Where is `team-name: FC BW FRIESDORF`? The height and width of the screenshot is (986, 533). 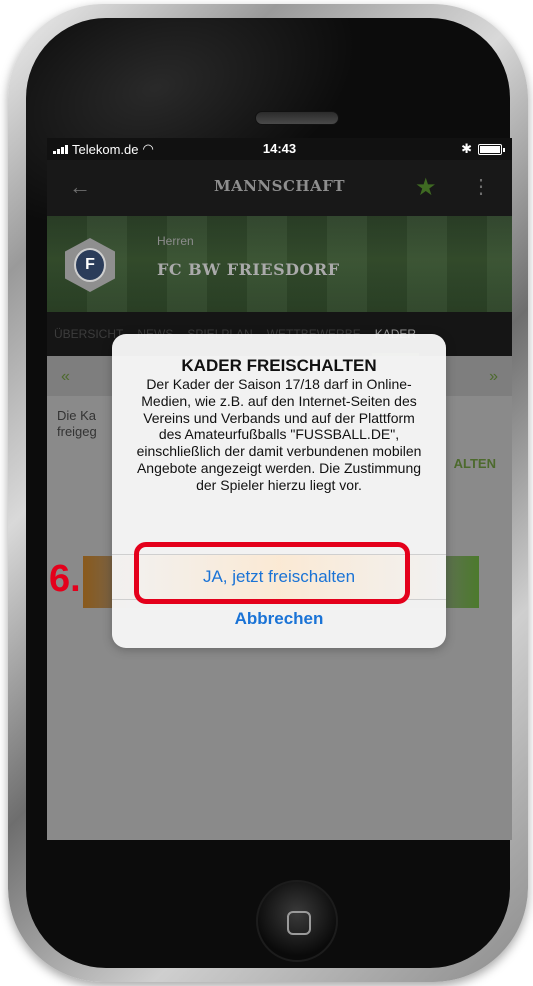 team-name: FC BW FRIESDORF is located at coordinates (248, 269).